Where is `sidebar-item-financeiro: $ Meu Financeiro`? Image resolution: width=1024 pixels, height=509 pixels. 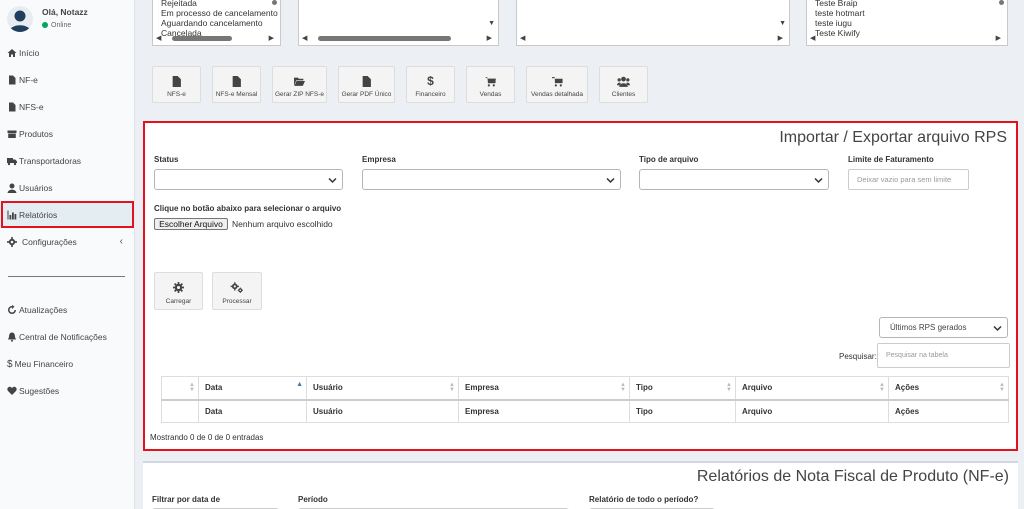
sidebar-item-financeiro: $ Meu Financeiro is located at coordinates (67, 364).